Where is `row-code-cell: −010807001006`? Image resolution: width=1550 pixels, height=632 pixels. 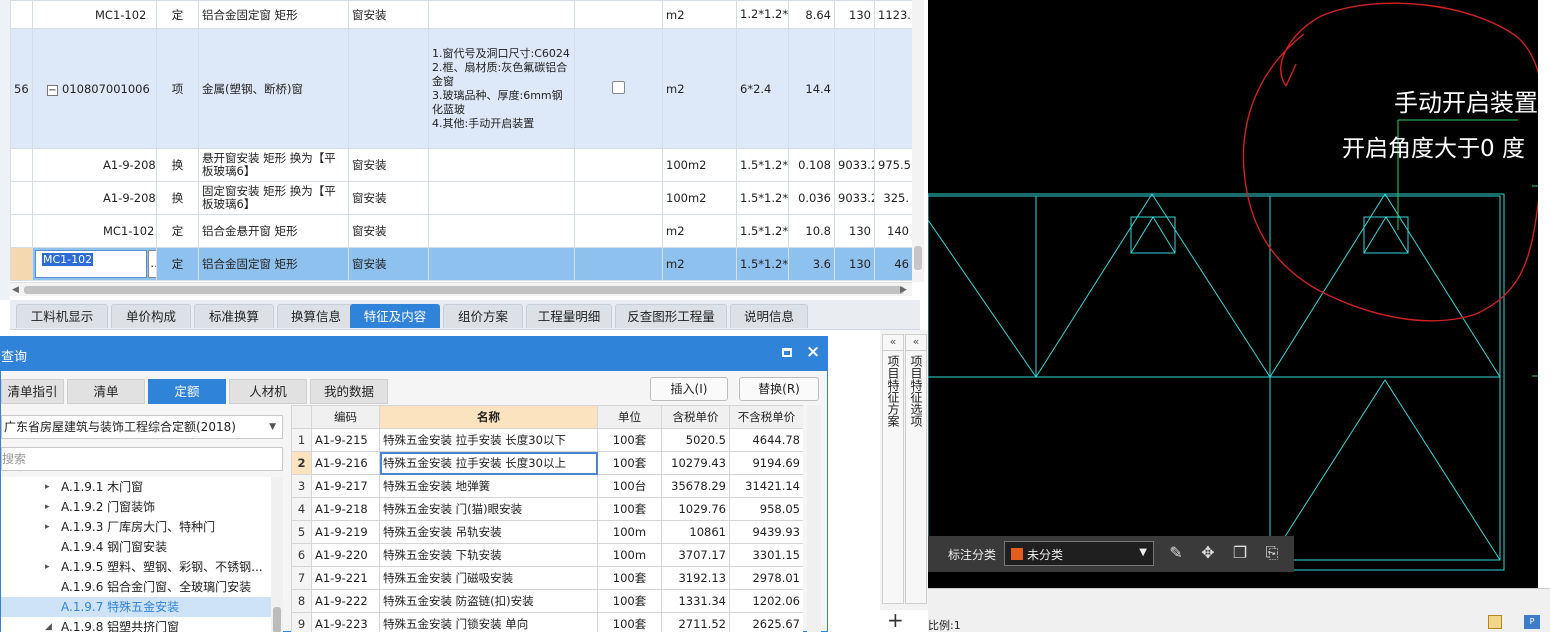
row-code-cell: −010807001006 is located at coordinates (94, 88).